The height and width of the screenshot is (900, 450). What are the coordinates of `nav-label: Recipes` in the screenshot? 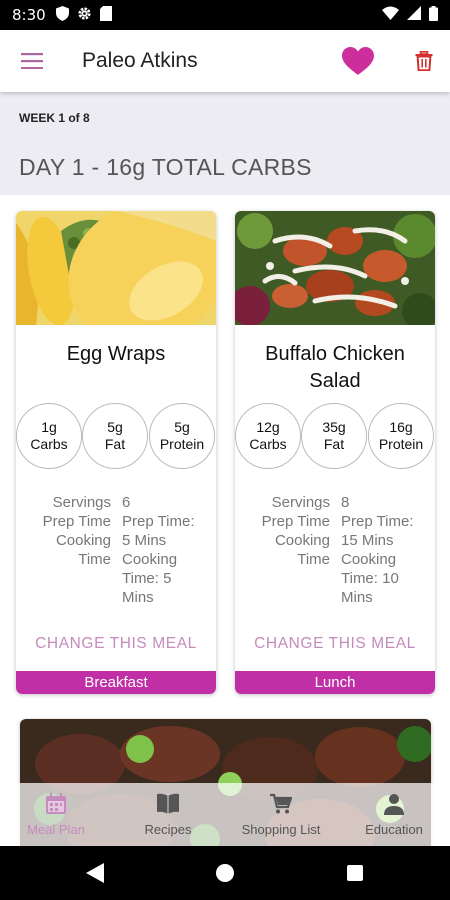 It's located at (168, 829).